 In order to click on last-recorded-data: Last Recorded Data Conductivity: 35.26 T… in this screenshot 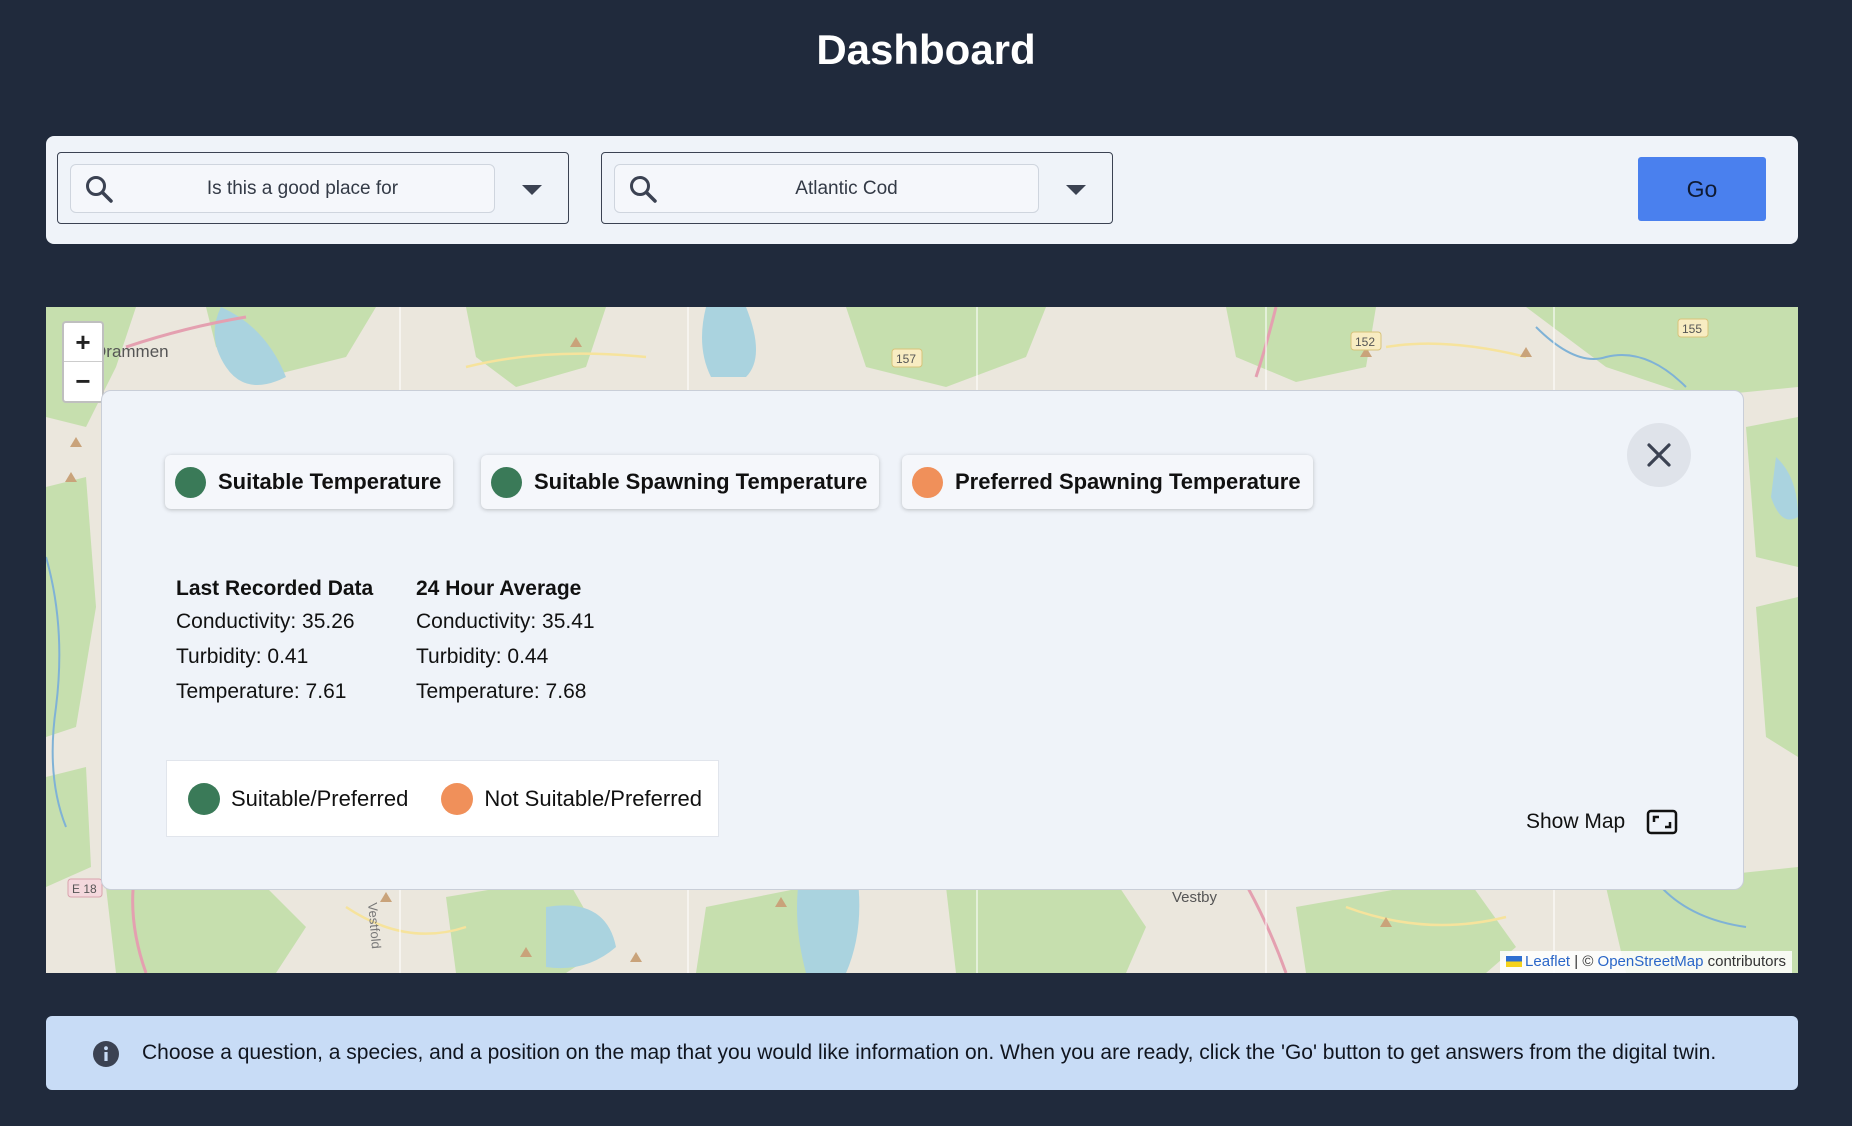, I will do `click(274, 646)`.